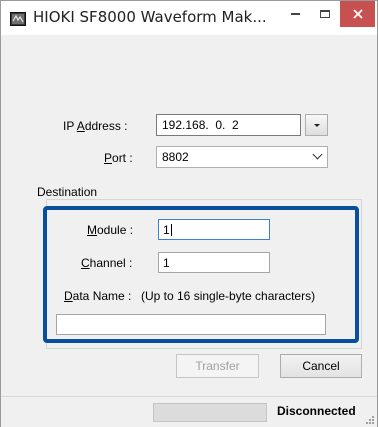 The width and height of the screenshot is (378, 427). Describe the element at coordinates (316, 411) in the screenshot. I see `connection-status: Disconnected` at that location.